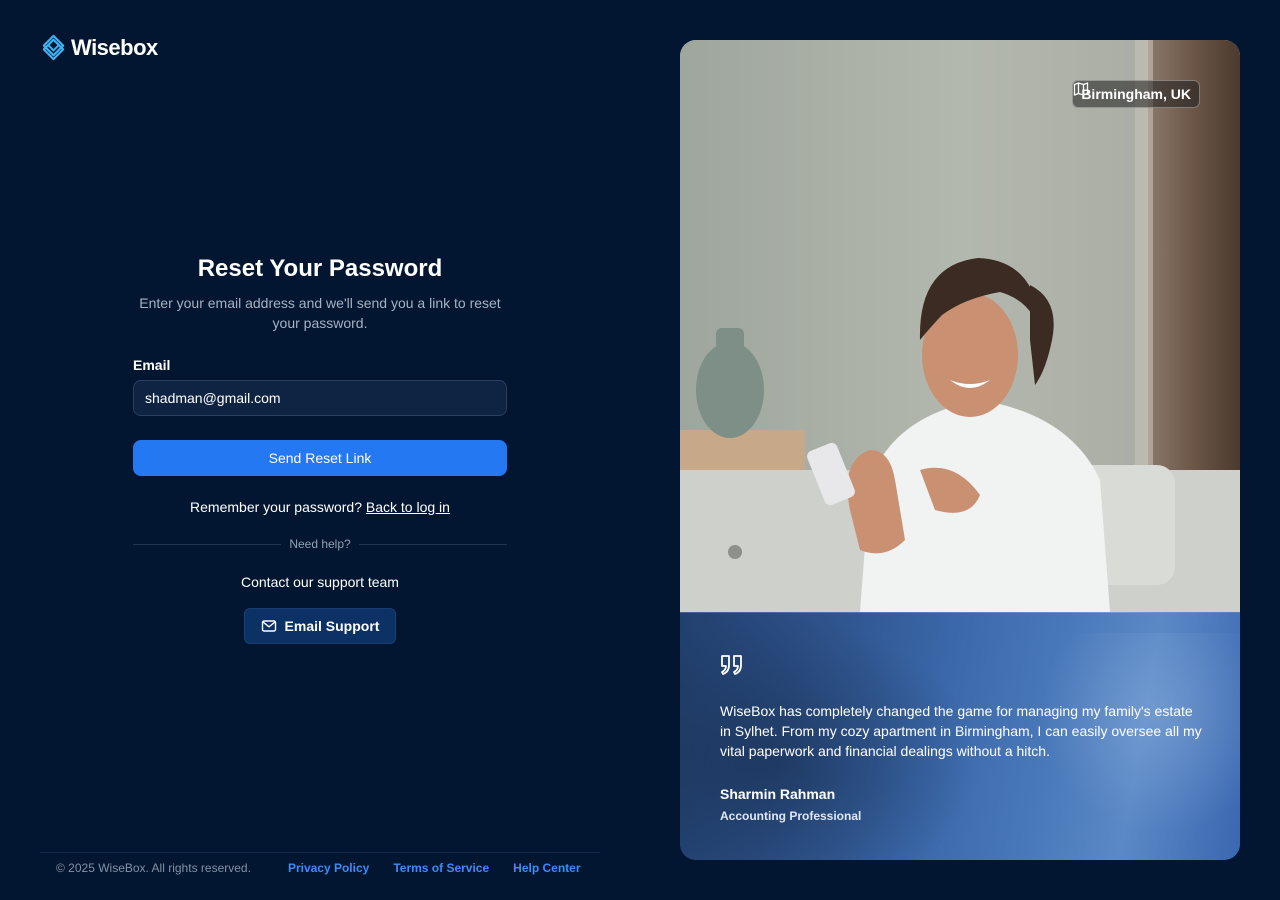 The height and width of the screenshot is (900, 1280). I want to click on email-label: Email, so click(152, 365).